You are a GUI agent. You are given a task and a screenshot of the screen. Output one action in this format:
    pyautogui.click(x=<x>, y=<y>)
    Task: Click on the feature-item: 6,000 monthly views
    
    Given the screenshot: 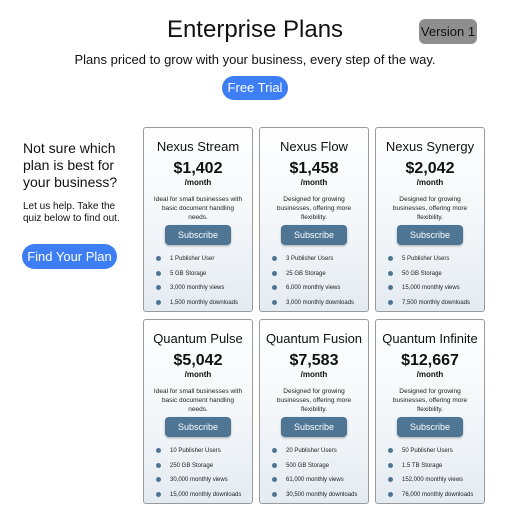 What is the action you would take?
    pyautogui.click(x=320, y=291)
    